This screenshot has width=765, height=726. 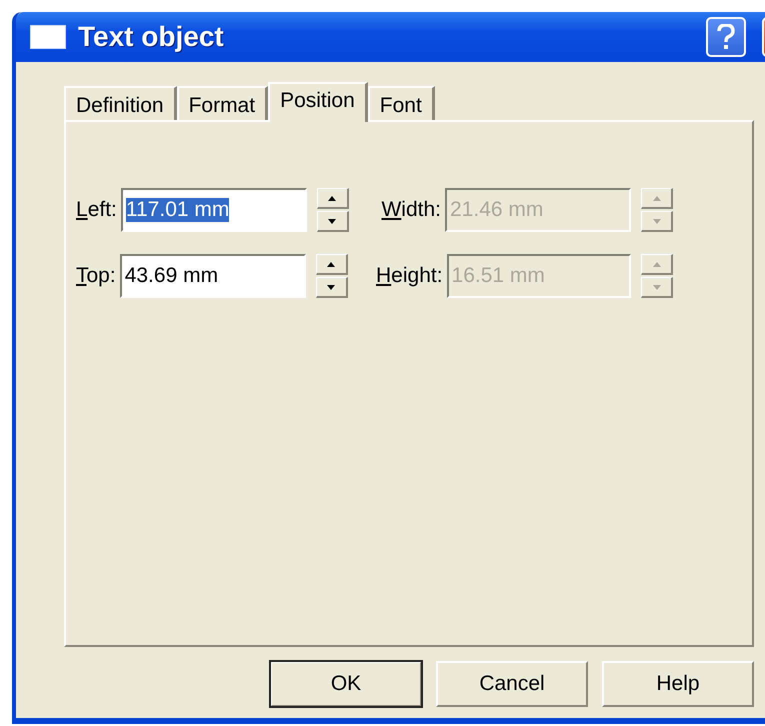 I want to click on field-label: Height:, so click(x=409, y=276).